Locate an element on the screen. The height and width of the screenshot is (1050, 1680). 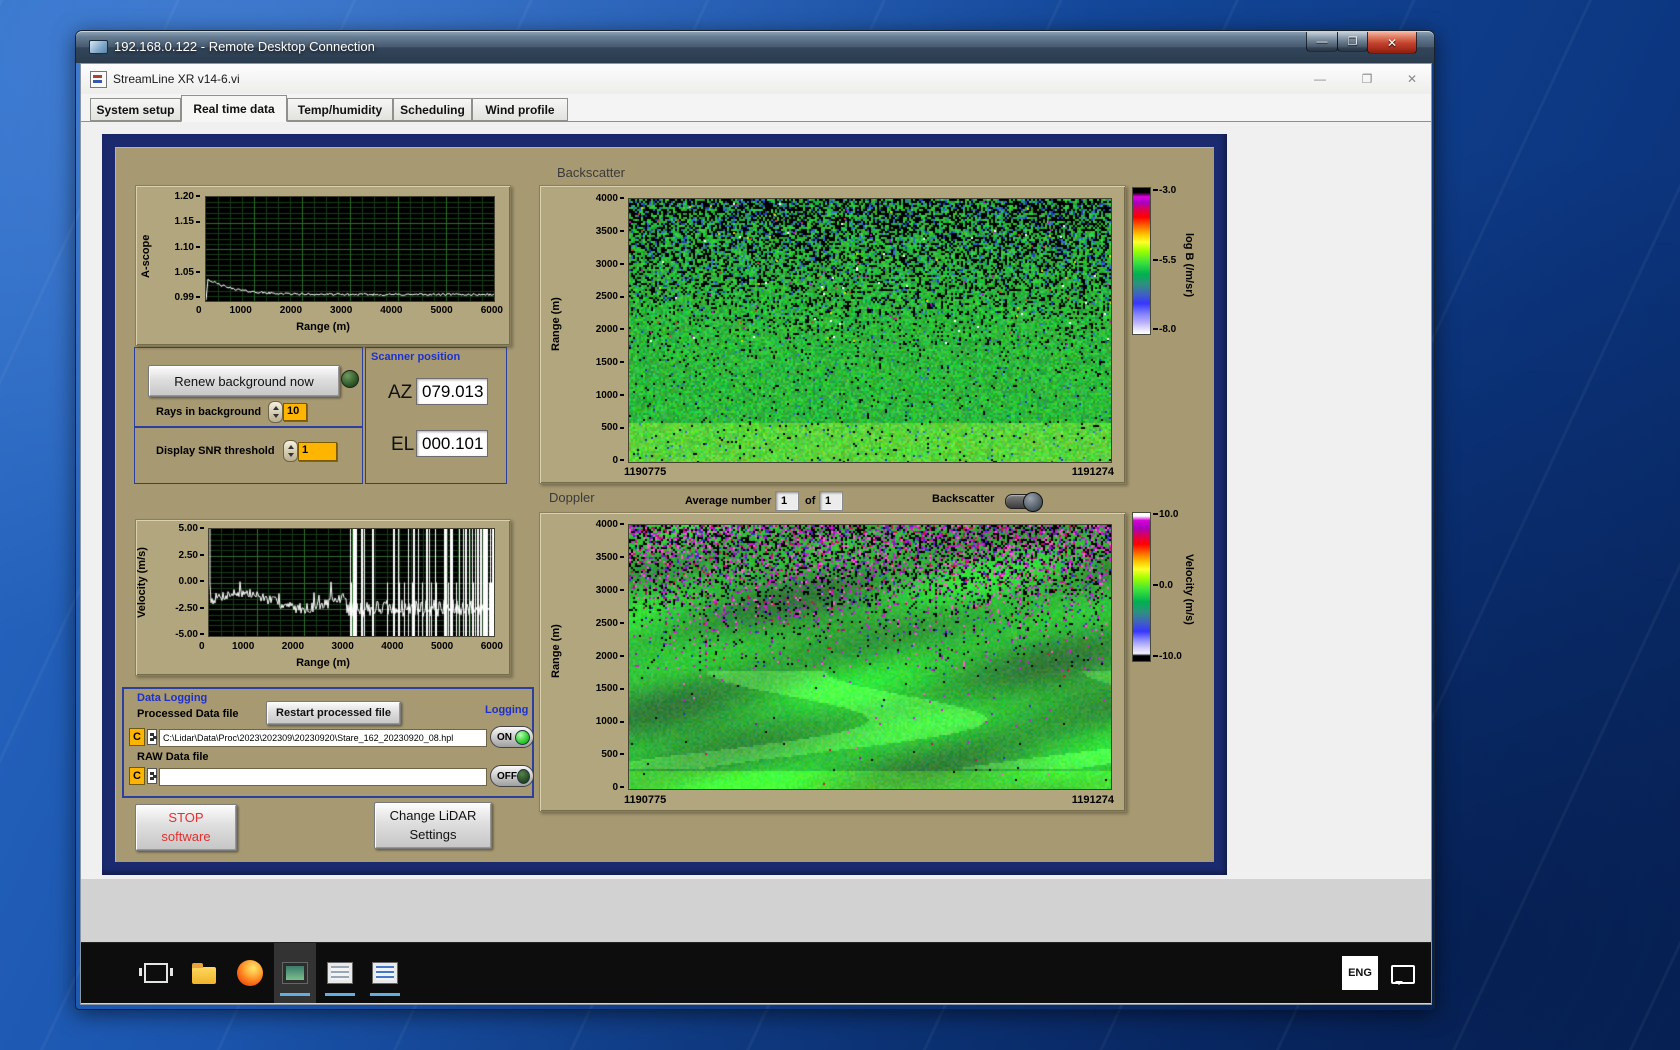
snr-spinner is located at coordinates (290, 451).